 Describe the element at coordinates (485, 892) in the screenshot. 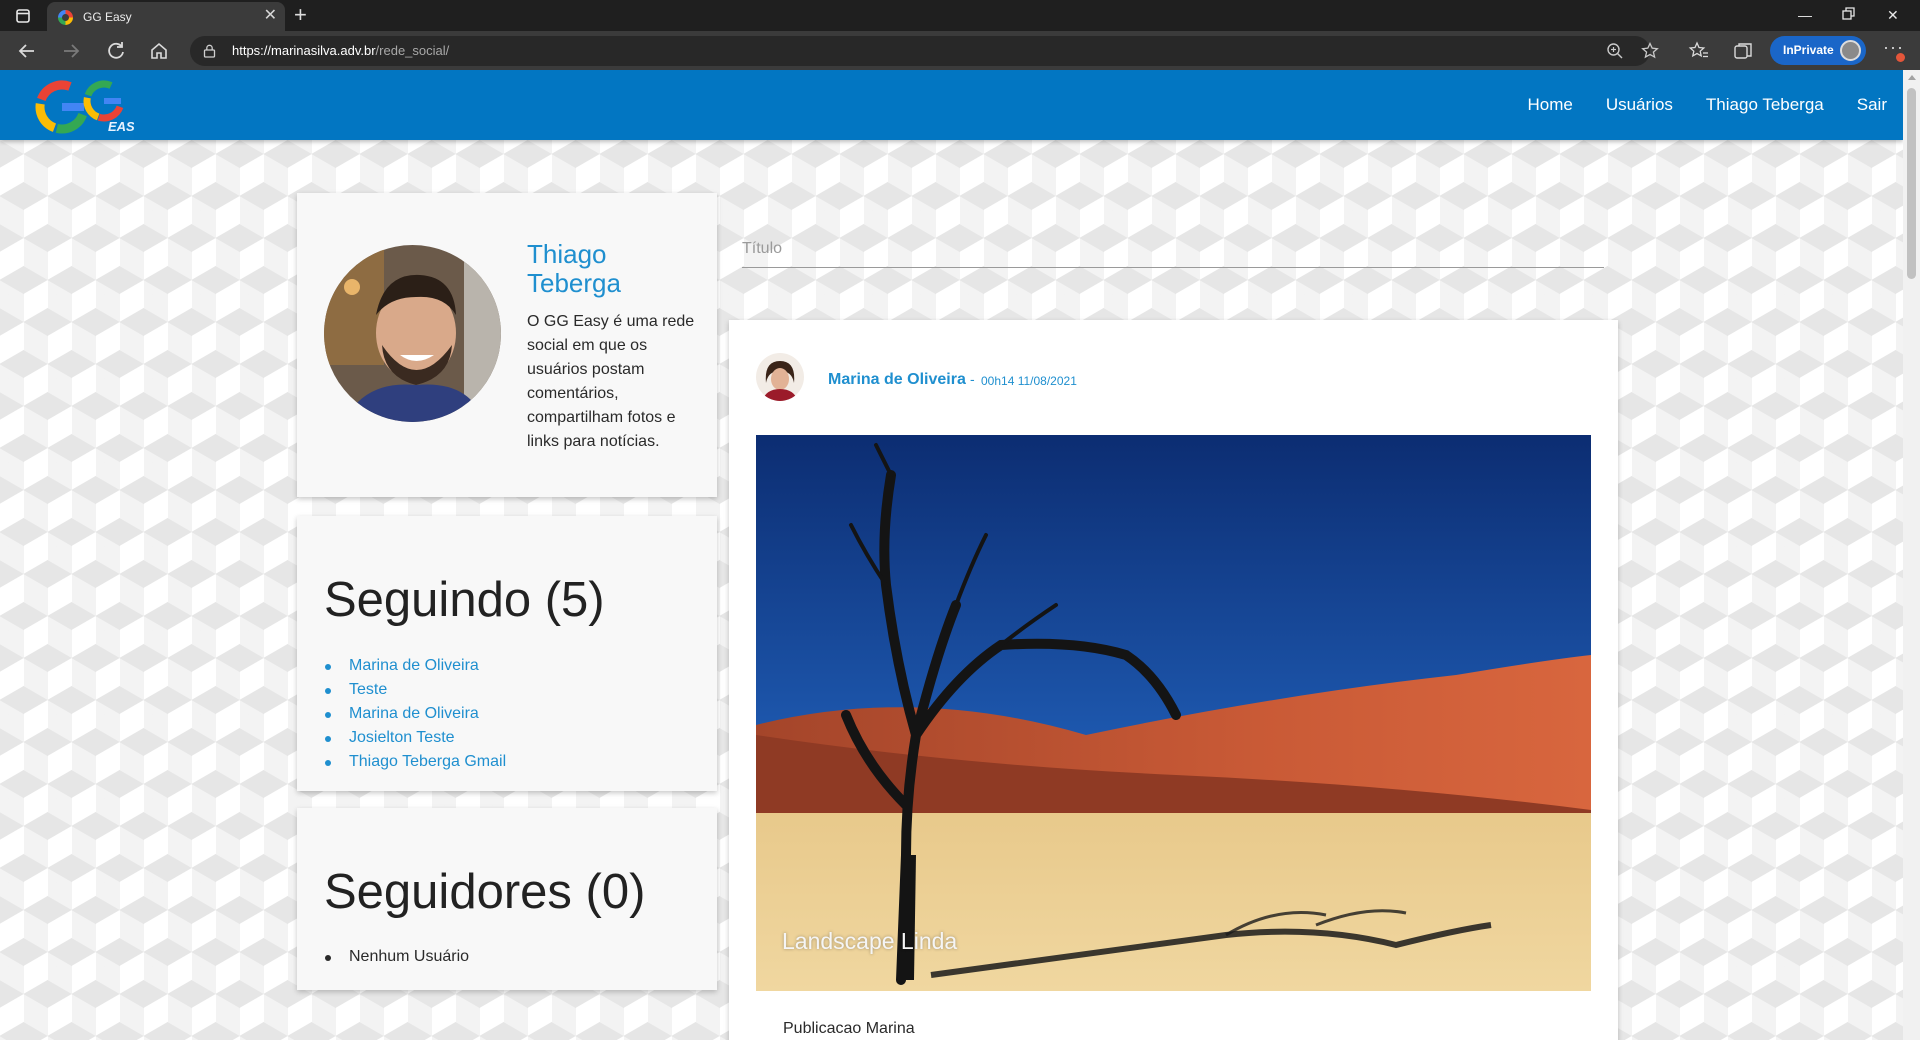

I see `followers-heading: Seguidores (0)` at that location.